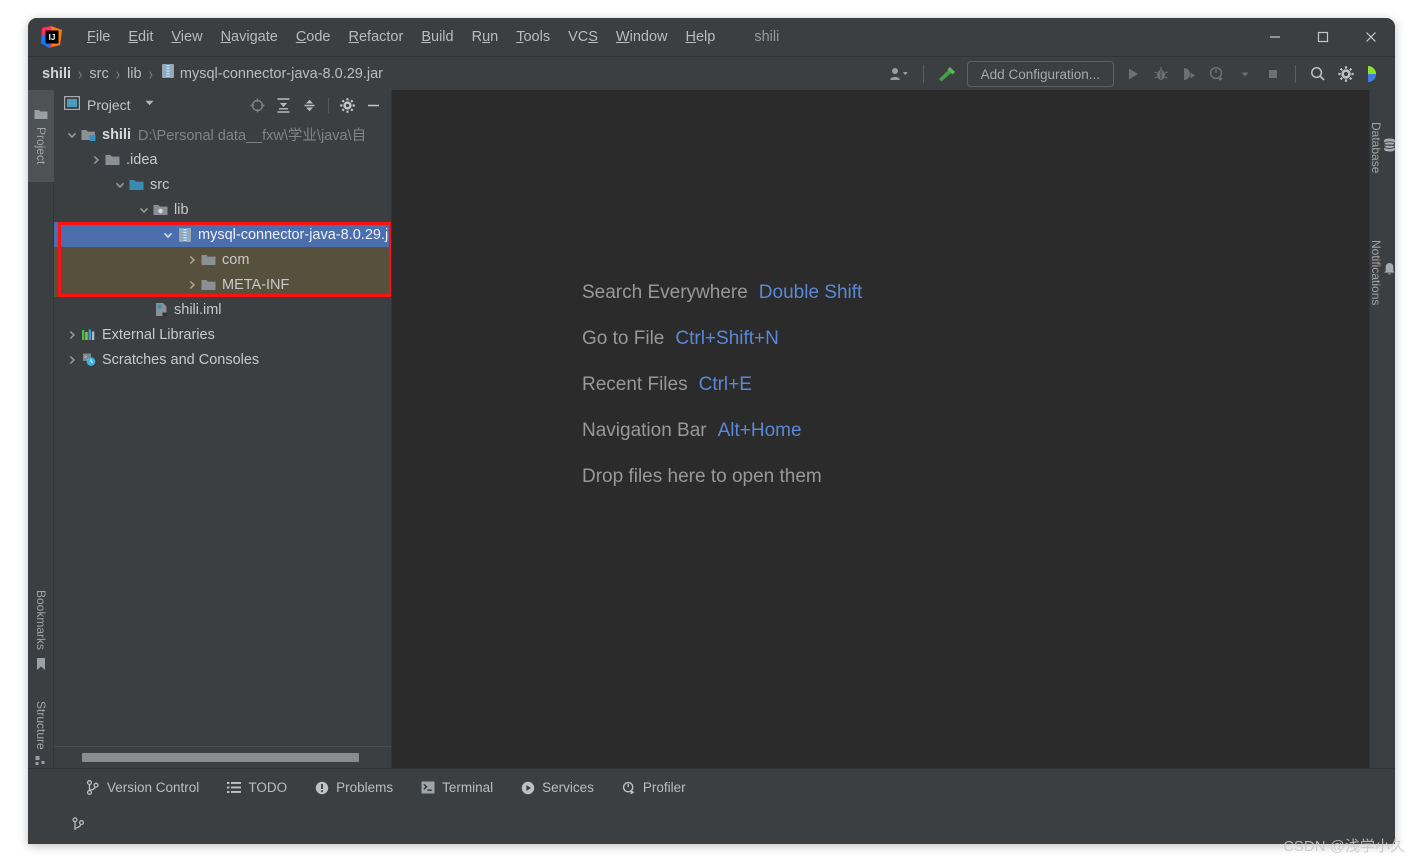  I want to click on tip-shortcut: Ctrl+Shift+N, so click(727, 338).